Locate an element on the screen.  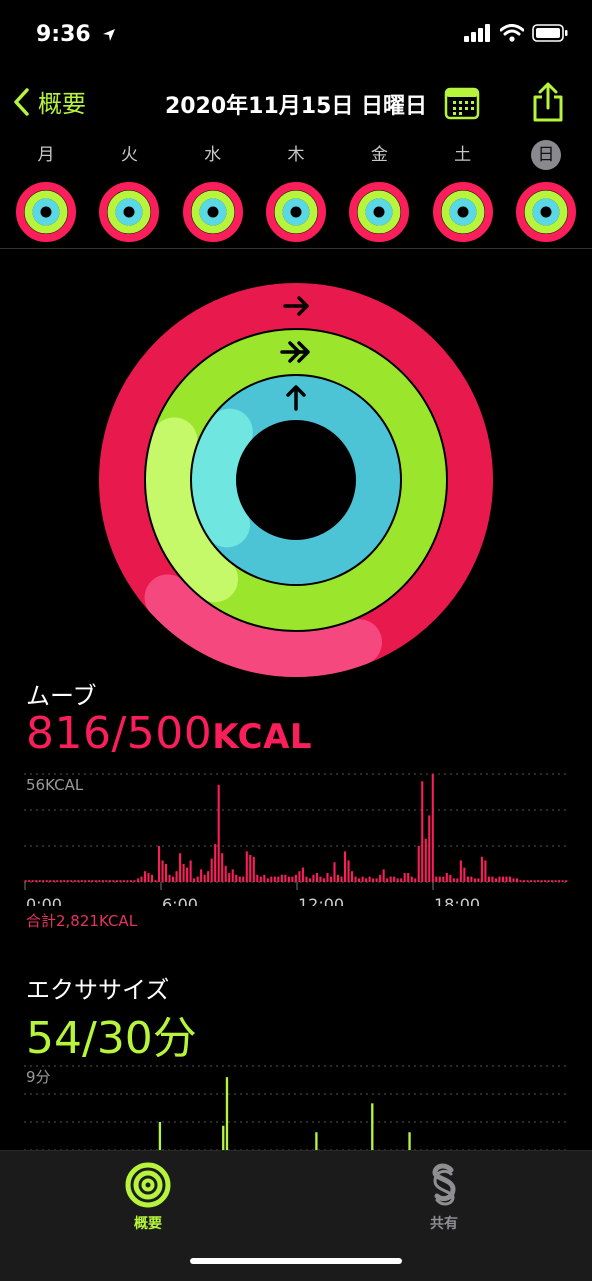
day-5: 土 is located at coordinates (463, 192).